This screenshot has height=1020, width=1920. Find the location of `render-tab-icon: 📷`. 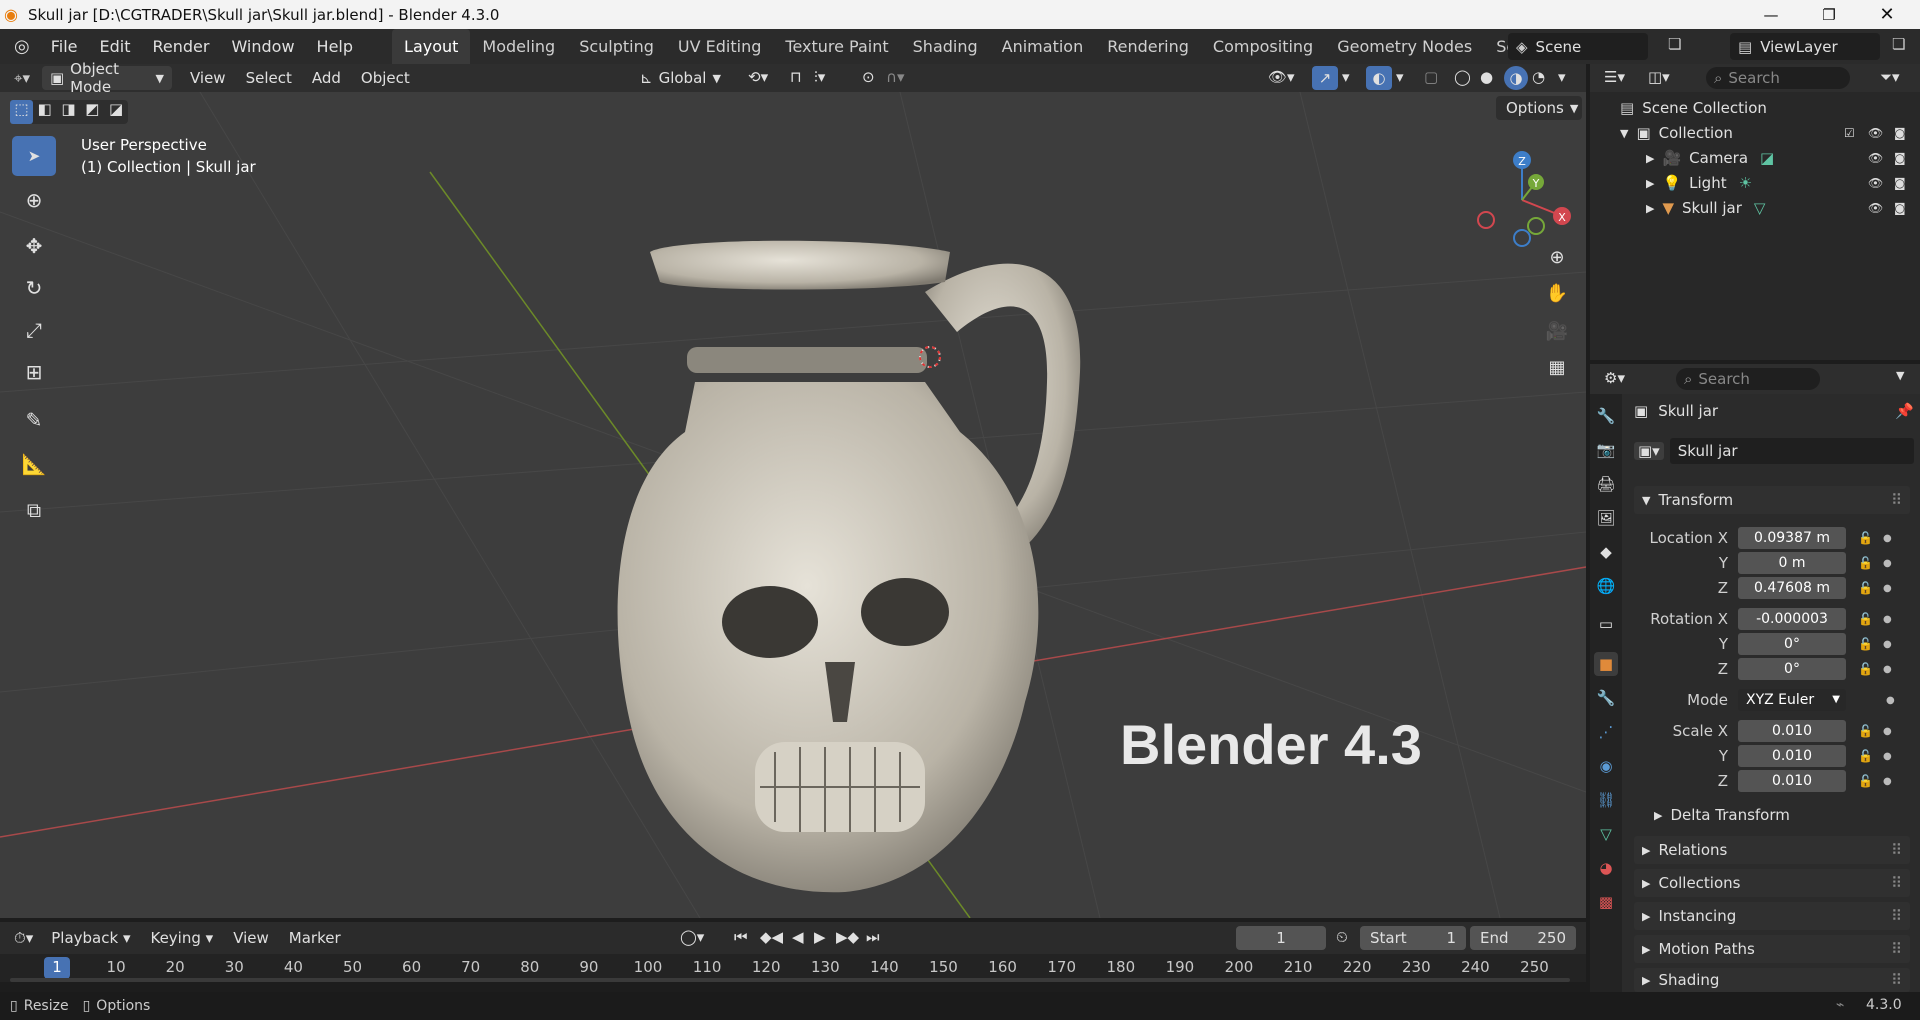

render-tab-icon: 📷 is located at coordinates (1606, 450).